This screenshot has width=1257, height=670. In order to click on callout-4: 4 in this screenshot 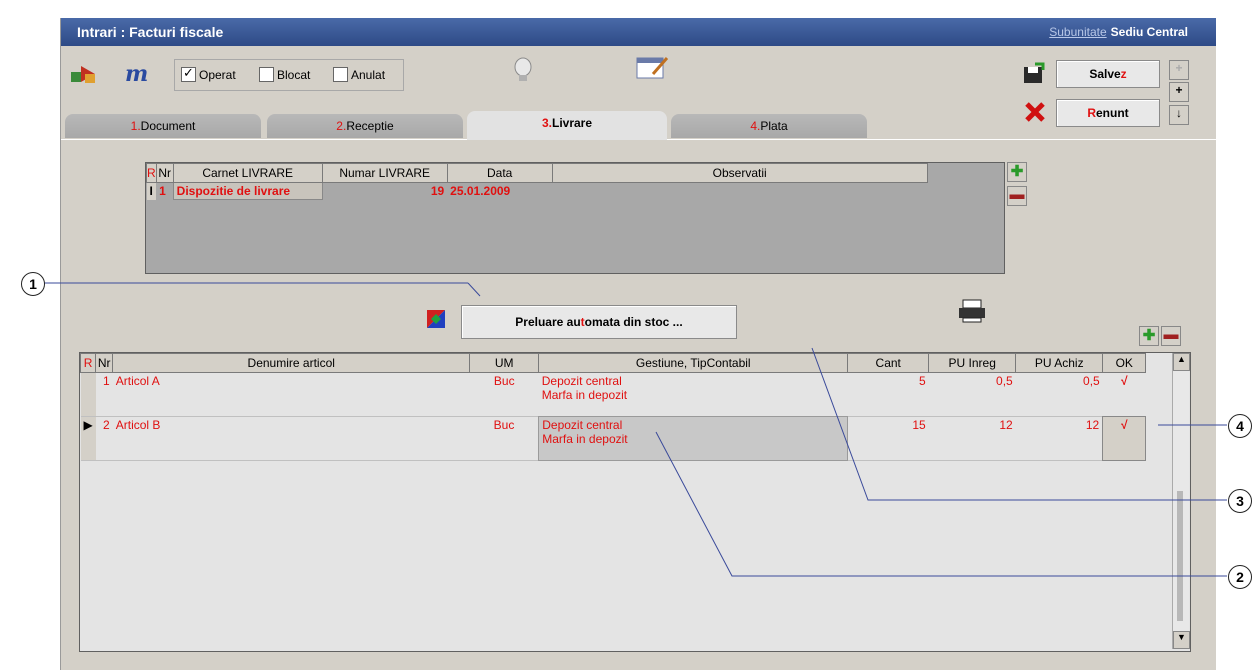, I will do `click(1240, 426)`.